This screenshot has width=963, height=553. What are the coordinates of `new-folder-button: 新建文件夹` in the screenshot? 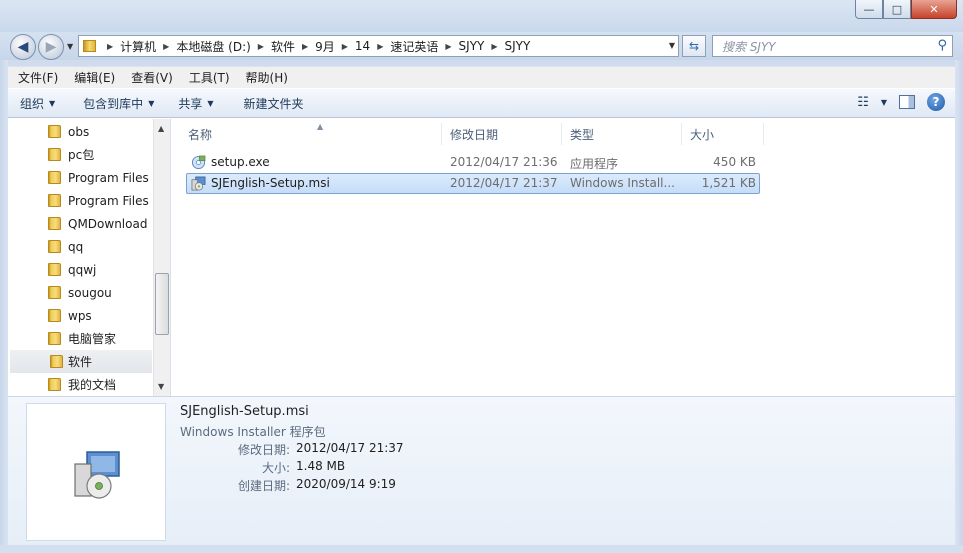 It's located at (274, 103).